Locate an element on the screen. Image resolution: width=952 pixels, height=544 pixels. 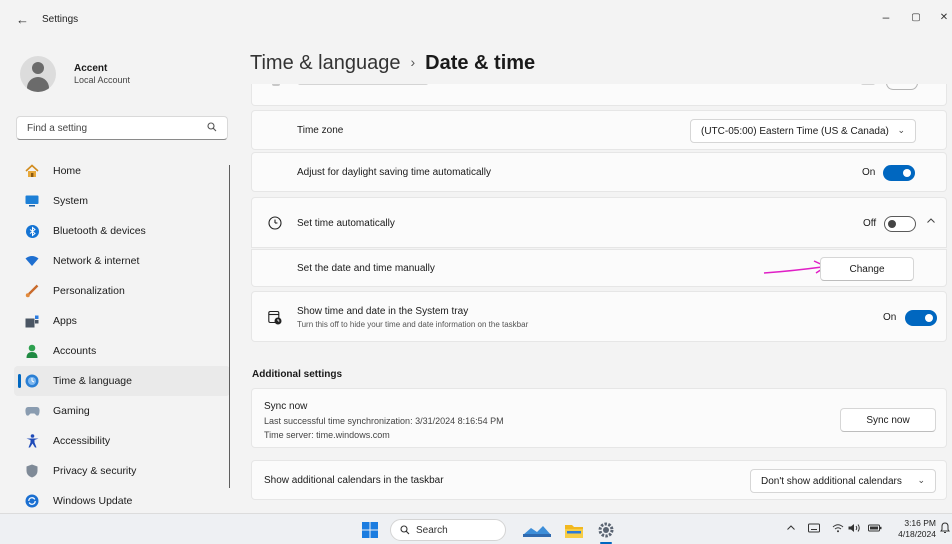
sidebar-item-home: Home is located at coordinates (122, 171).